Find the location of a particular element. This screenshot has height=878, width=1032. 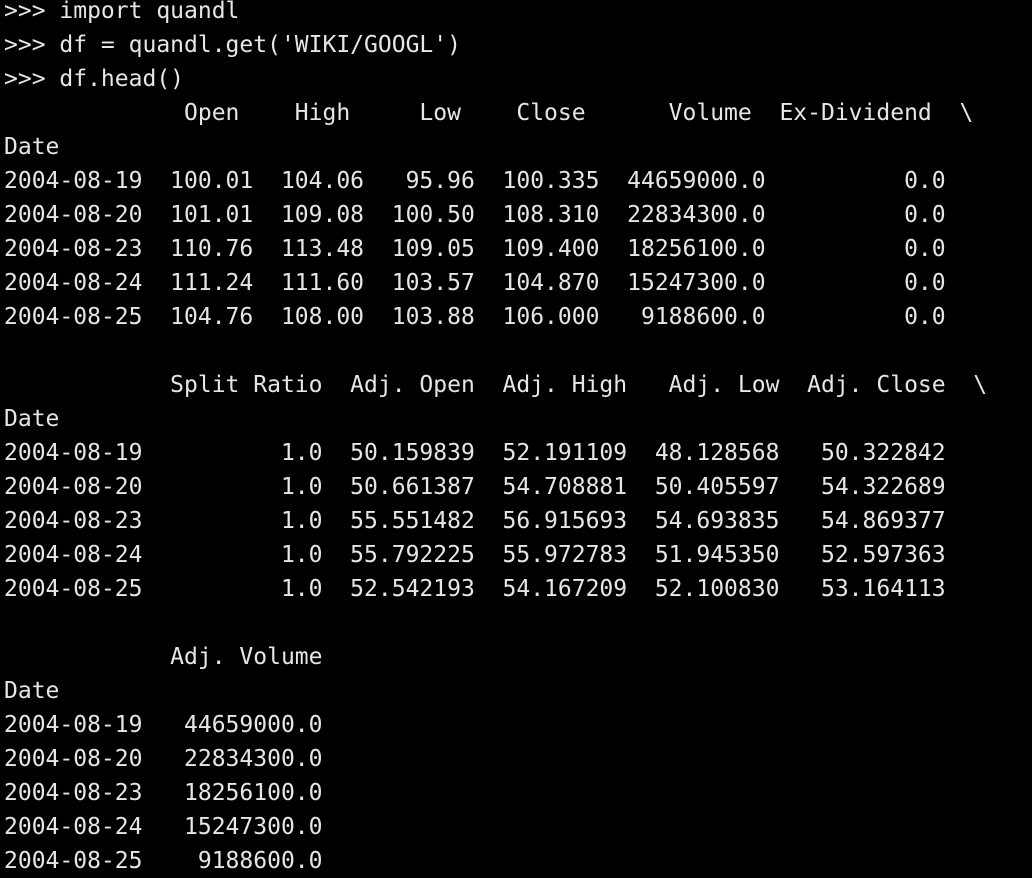

output-header-row: Open High Low Close Volume Ex-Dividend \ is located at coordinates (489, 113).